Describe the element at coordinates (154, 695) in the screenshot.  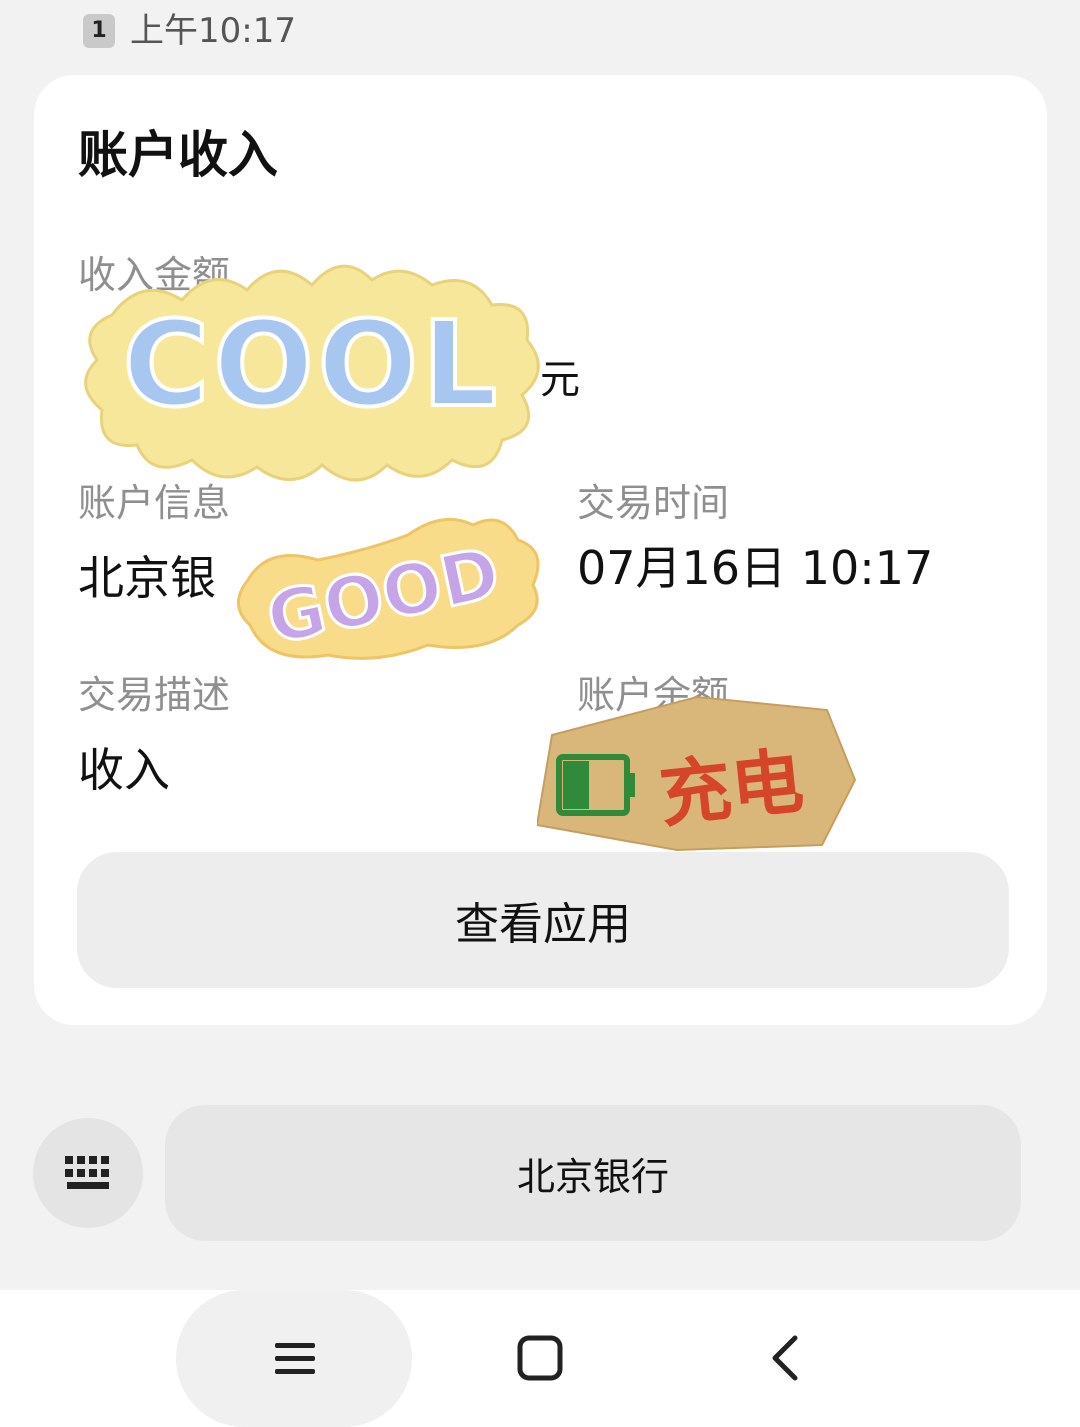
I see `transaction-desc-label: 交易描述` at that location.